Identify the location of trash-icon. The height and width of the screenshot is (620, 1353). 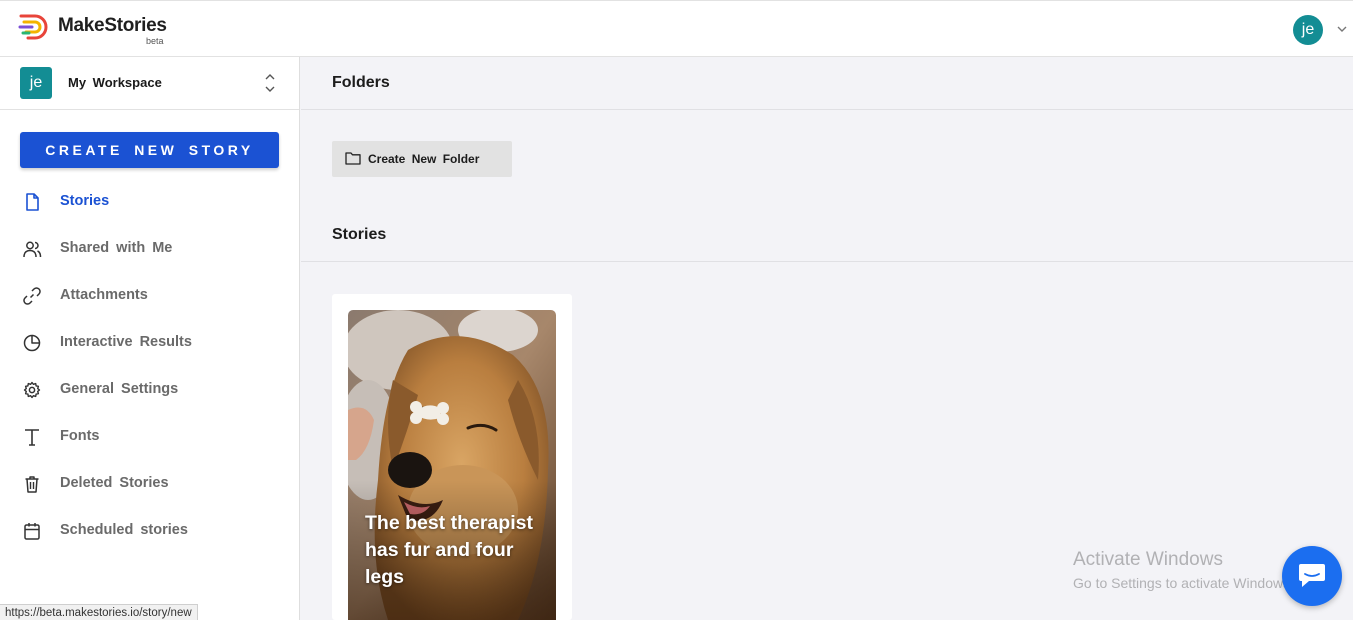
(32, 484).